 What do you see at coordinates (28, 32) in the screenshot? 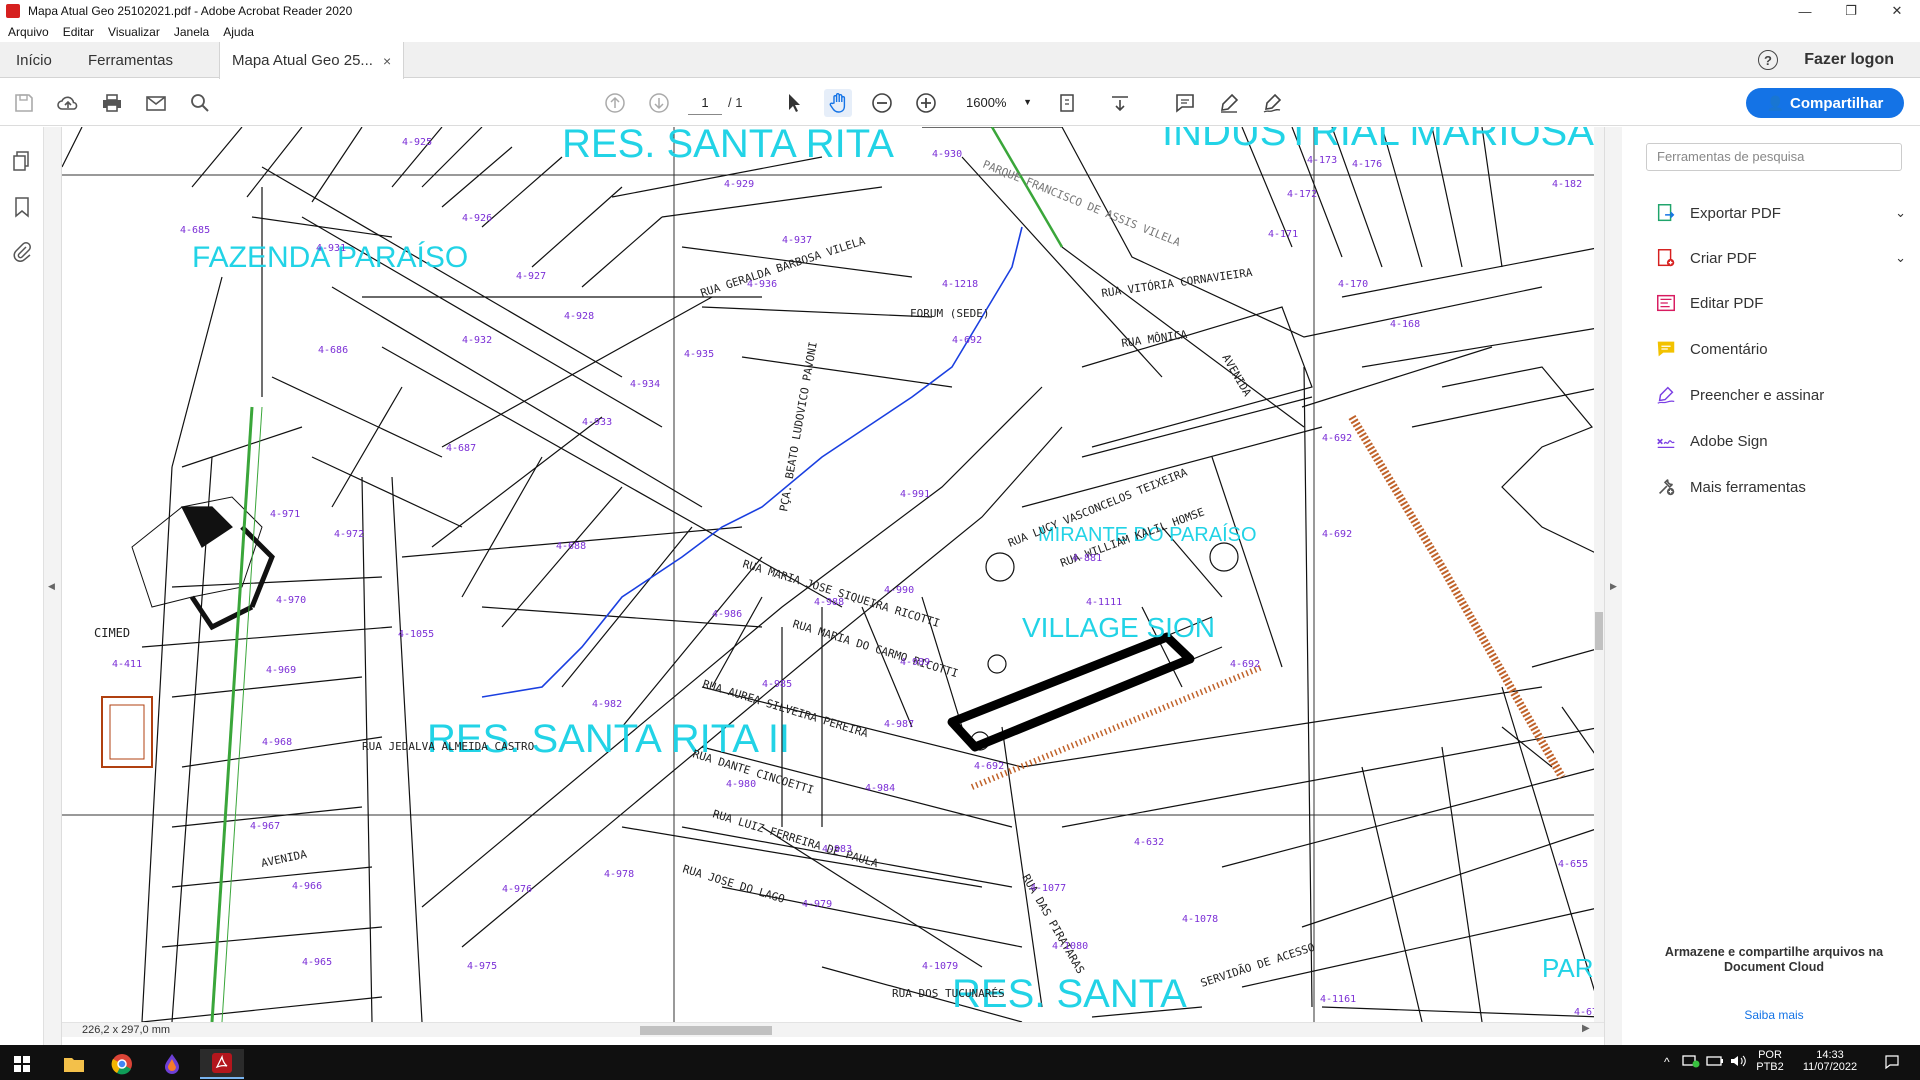
I see `menu-arquivo: Arquivo` at bounding box center [28, 32].